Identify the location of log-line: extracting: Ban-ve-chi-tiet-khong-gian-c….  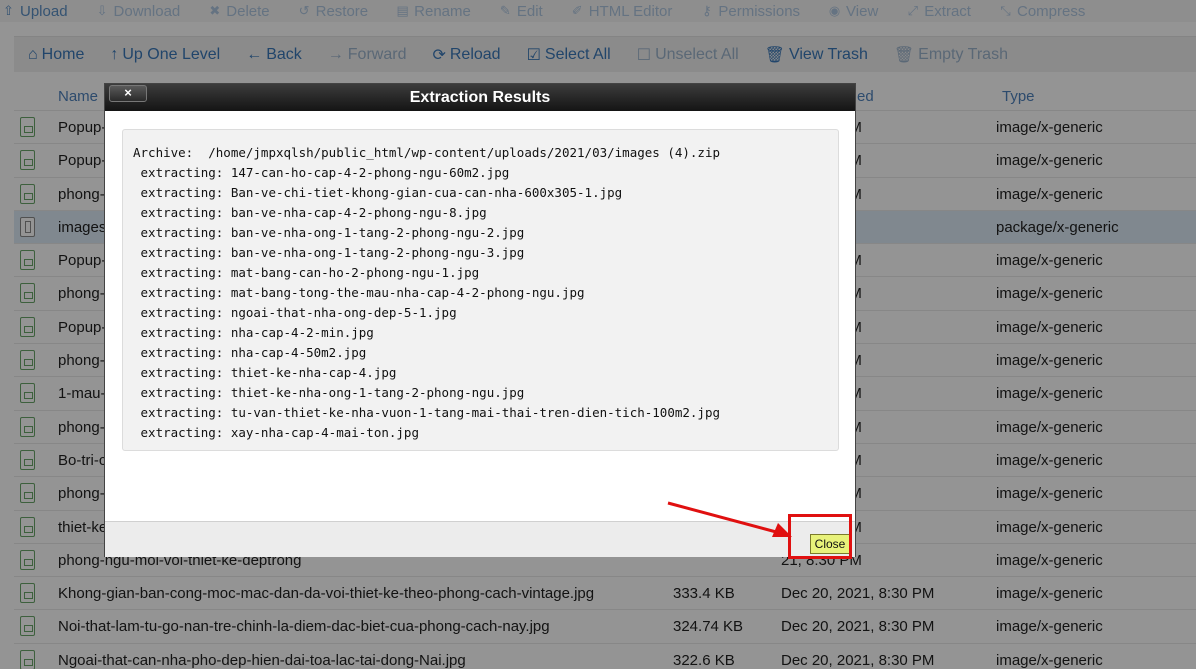
(378, 192).